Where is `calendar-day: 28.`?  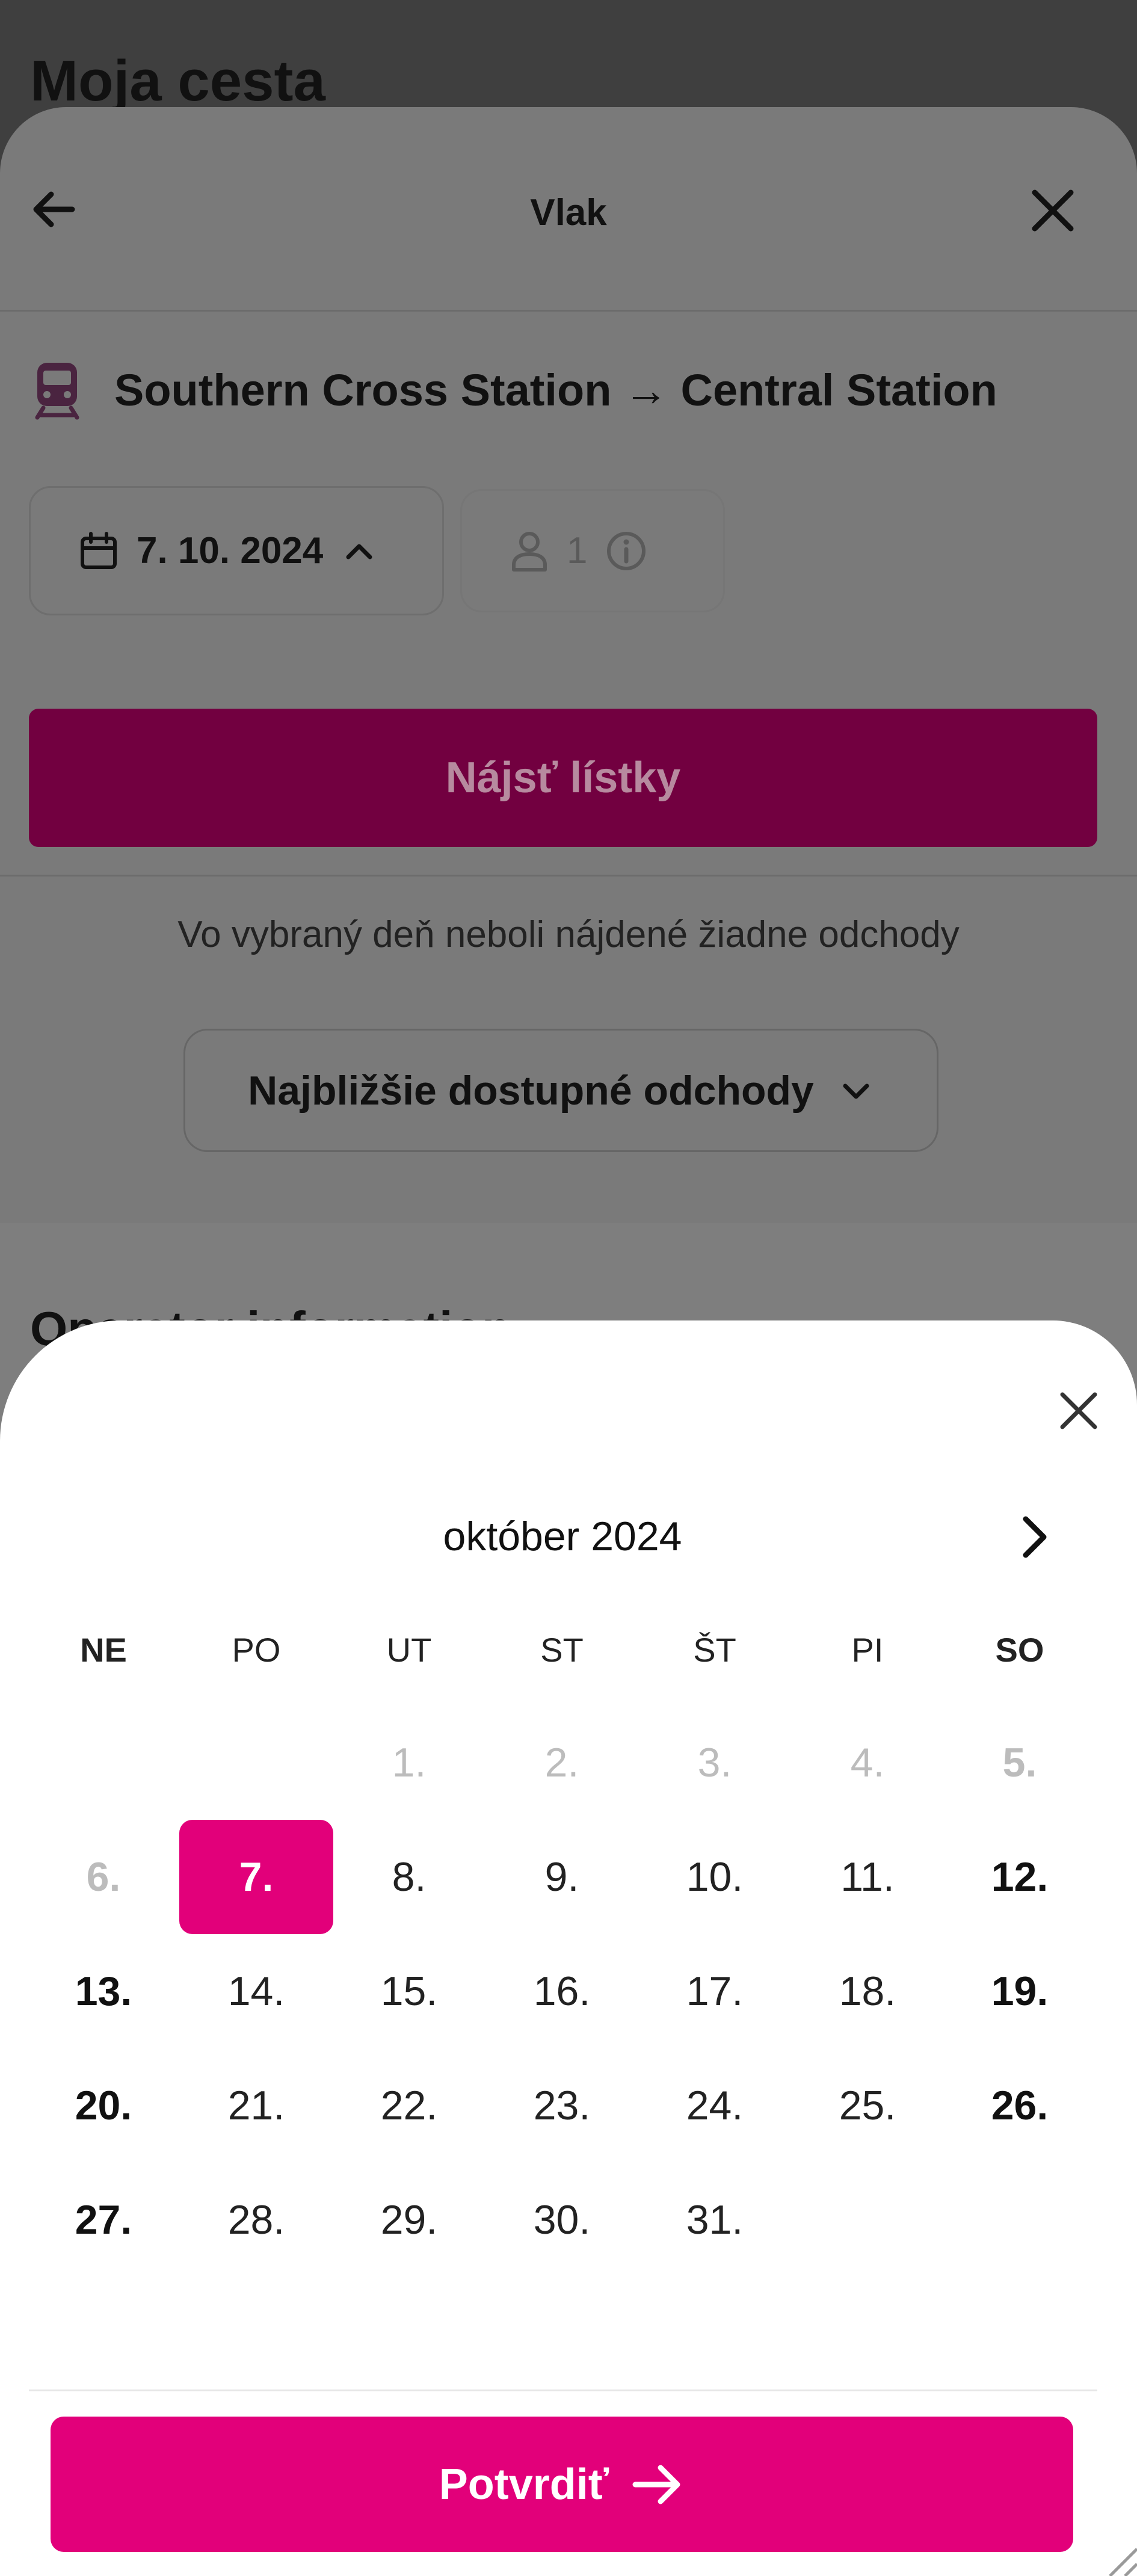 calendar-day: 28. is located at coordinates (256, 2220).